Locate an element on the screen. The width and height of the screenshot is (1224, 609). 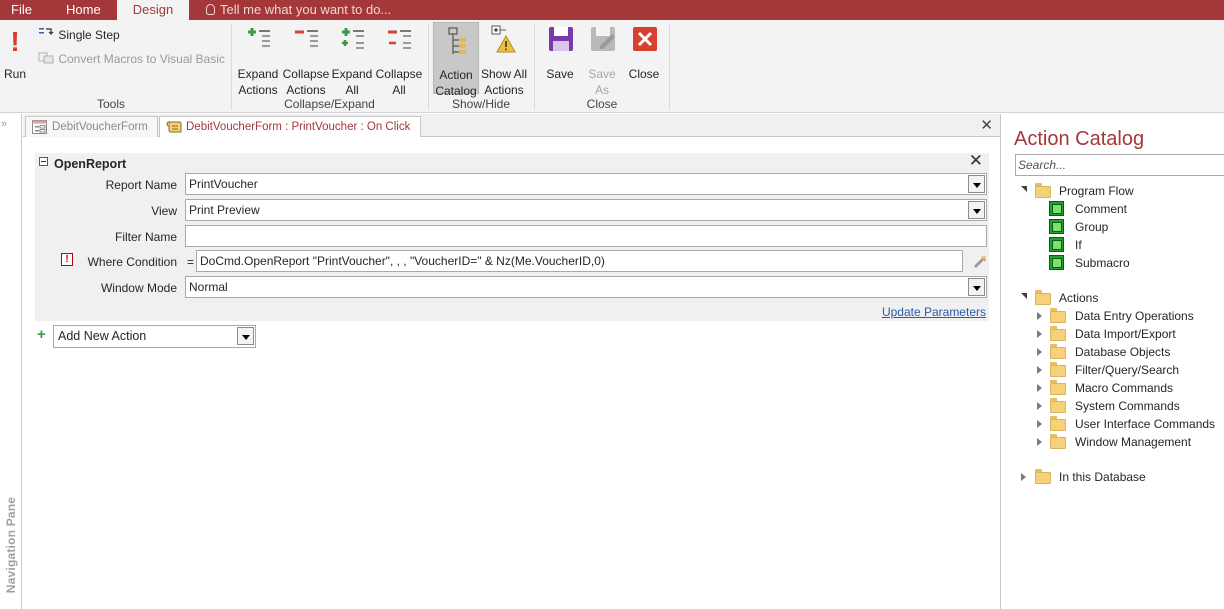
window-mode-combo: Normal is located at coordinates (586, 287).